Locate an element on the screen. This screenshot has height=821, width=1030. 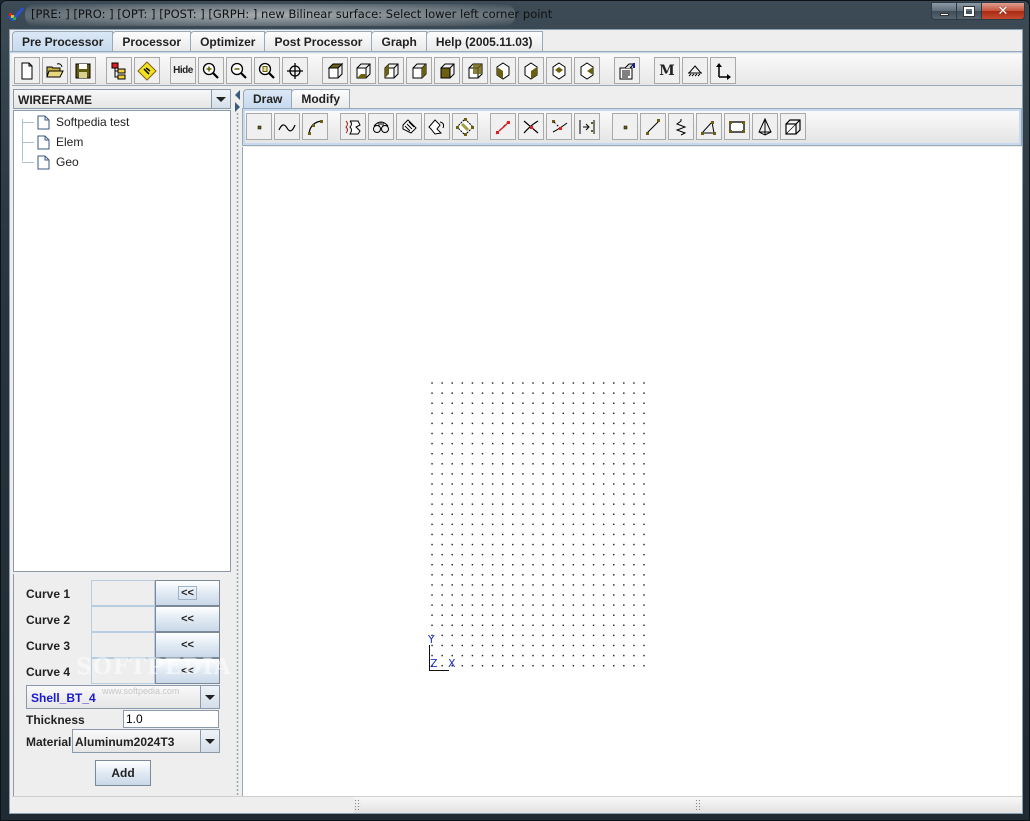
bilinear-surface-button is located at coordinates (465, 126).